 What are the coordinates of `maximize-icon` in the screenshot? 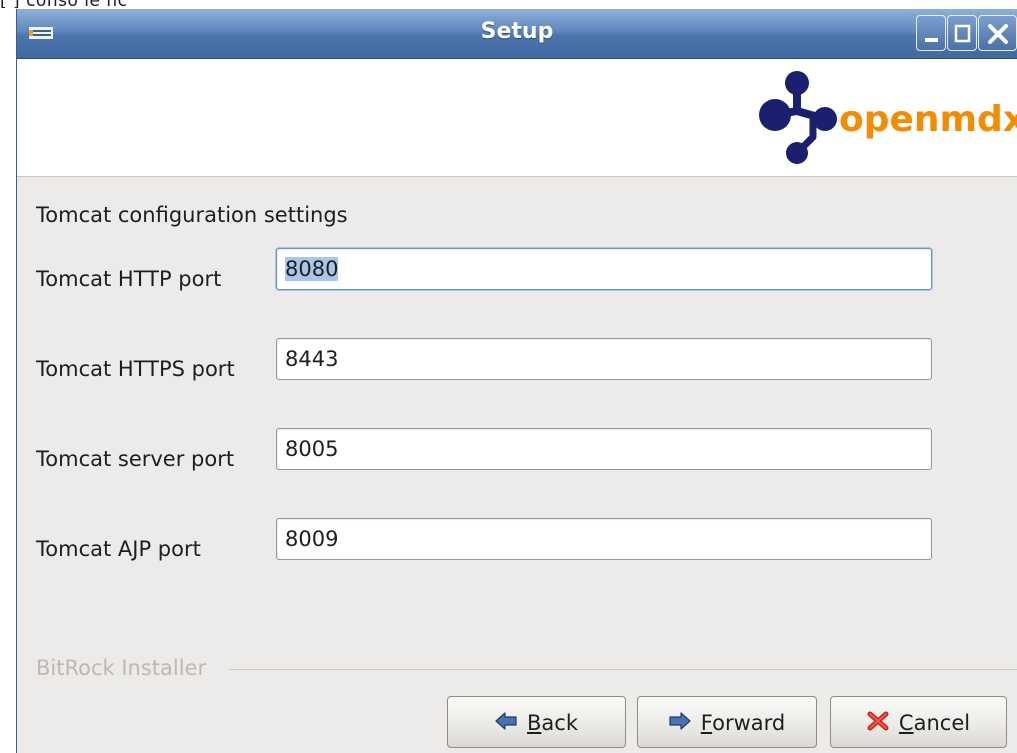 It's located at (962, 33).